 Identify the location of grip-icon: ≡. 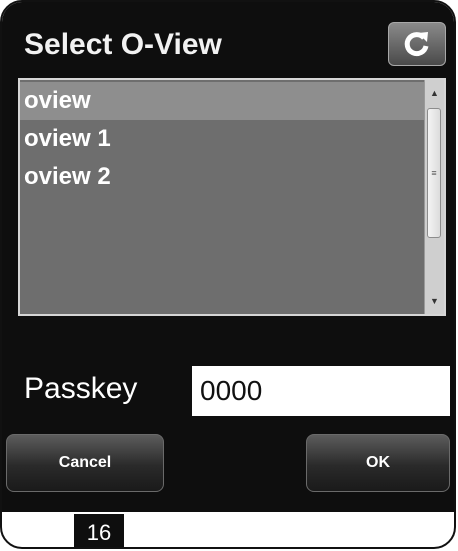
(434, 173).